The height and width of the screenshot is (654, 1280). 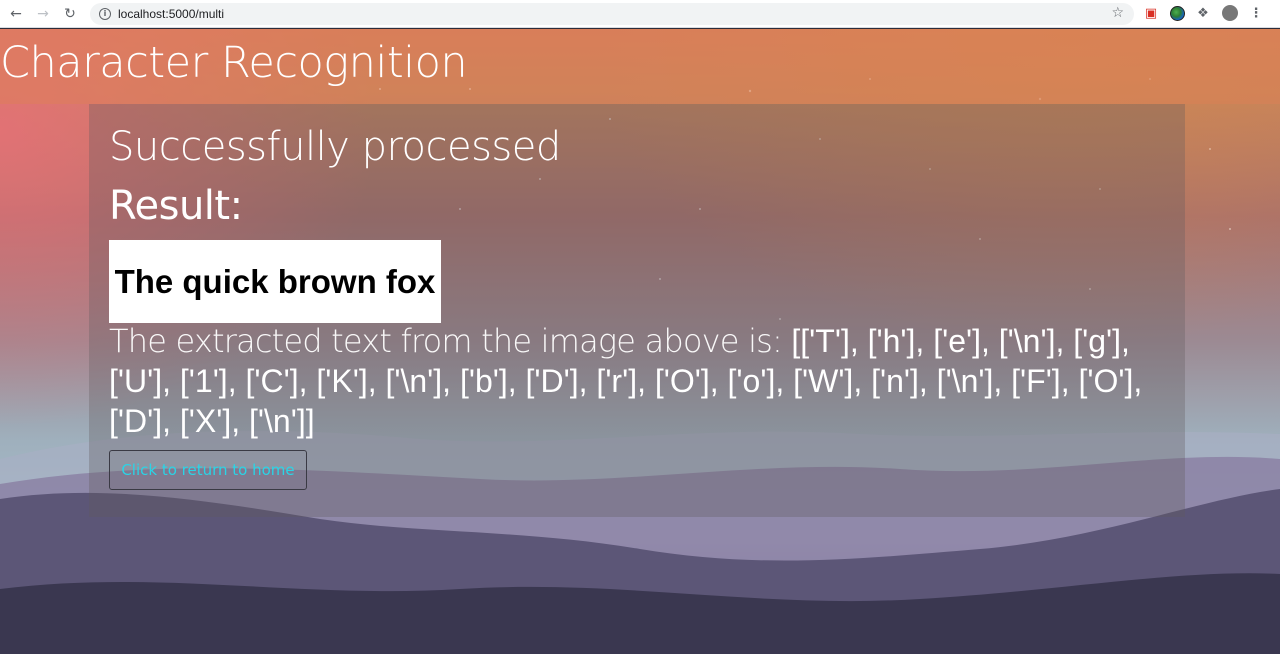 What do you see at coordinates (1256, 13) in the screenshot?
I see `kebab-menu-icon: ⋮` at bounding box center [1256, 13].